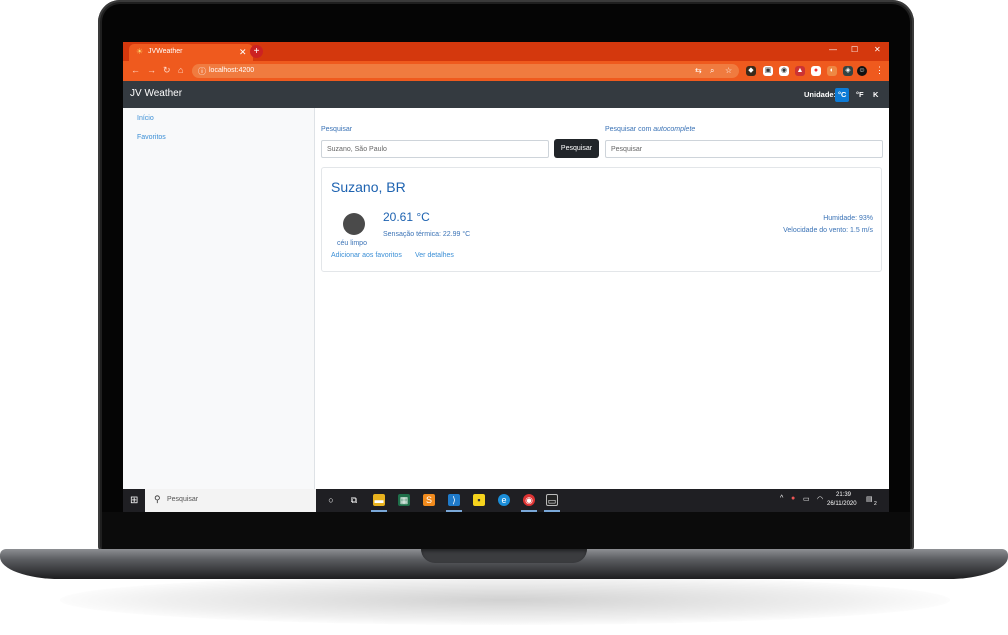 This screenshot has height=635, width=1008. What do you see at coordinates (674, 129) in the screenshot?
I see `autocomplete-label-italic: autocomplete` at bounding box center [674, 129].